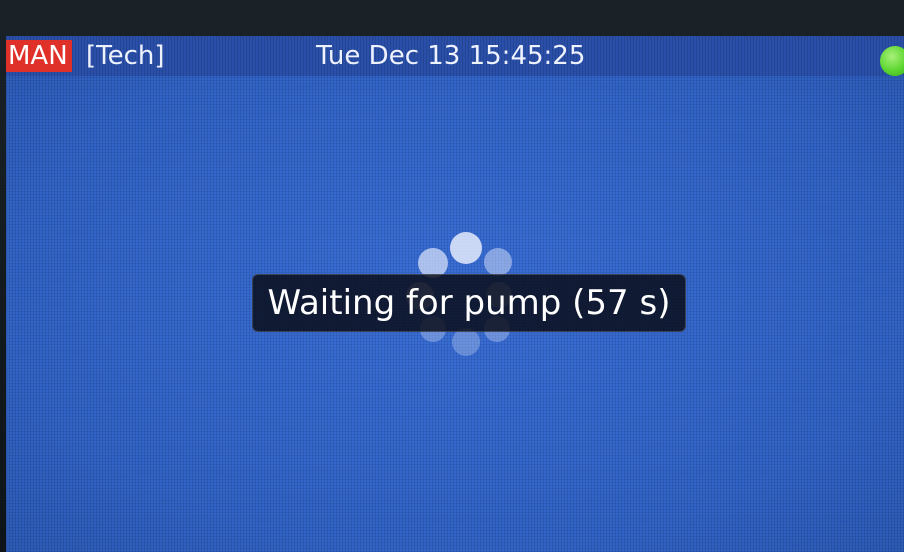 This screenshot has width=904, height=552. I want to click on mode-badge: MAN, so click(39, 56).